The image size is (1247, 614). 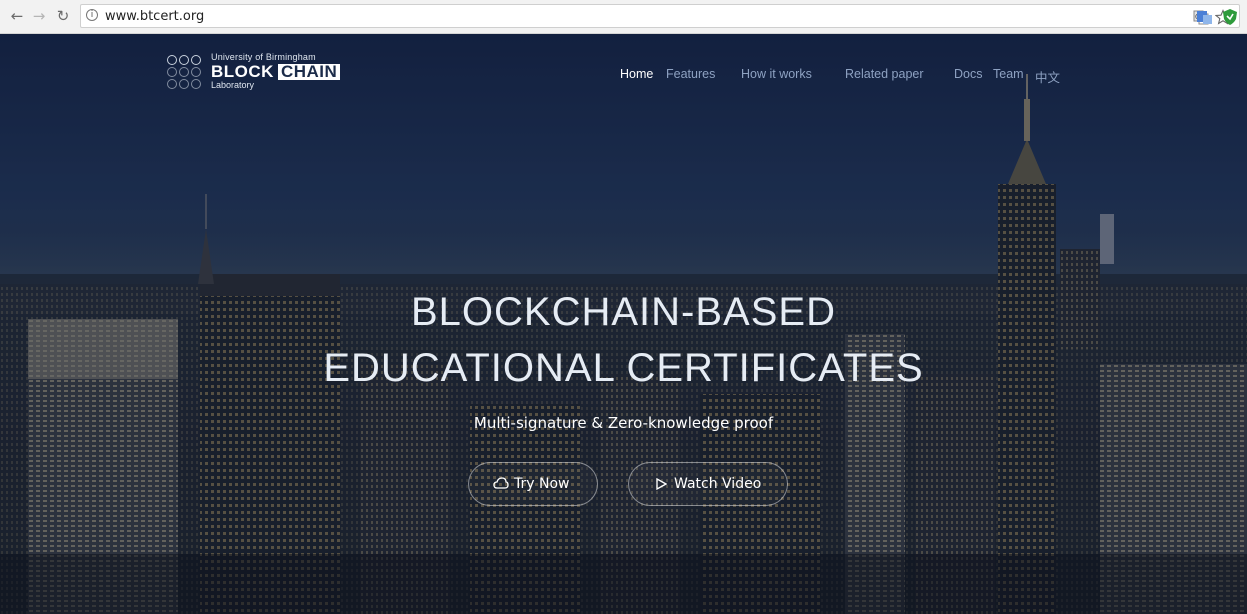 What do you see at coordinates (1230, 17) in the screenshot?
I see `shield-extension-icon` at bounding box center [1230, 17].